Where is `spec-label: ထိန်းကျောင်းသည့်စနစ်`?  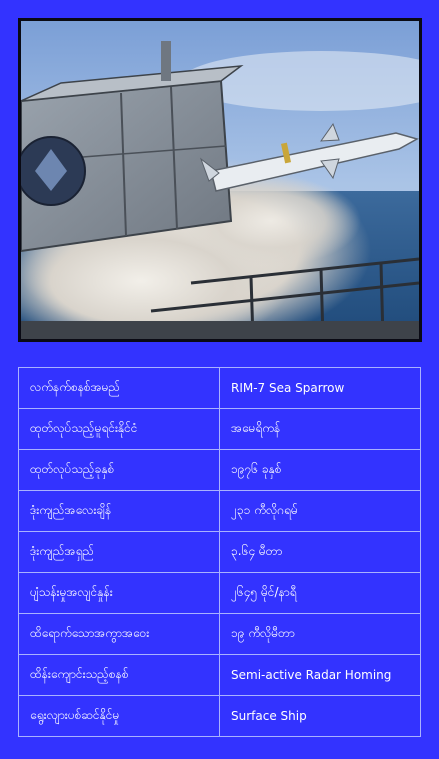
spec-label: ထိန်းကျောင်းသည့်စနစ် is located at coordinates (119, 675).